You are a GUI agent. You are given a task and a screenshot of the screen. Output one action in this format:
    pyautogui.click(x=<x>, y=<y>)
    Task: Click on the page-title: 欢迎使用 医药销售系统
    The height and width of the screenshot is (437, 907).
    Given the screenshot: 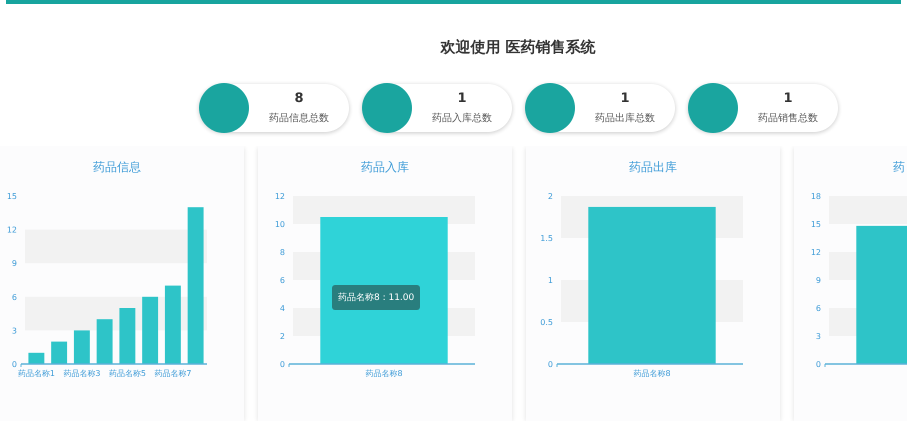 What is the action you would take?
    pyautogui.click(x=518, y=47)
    